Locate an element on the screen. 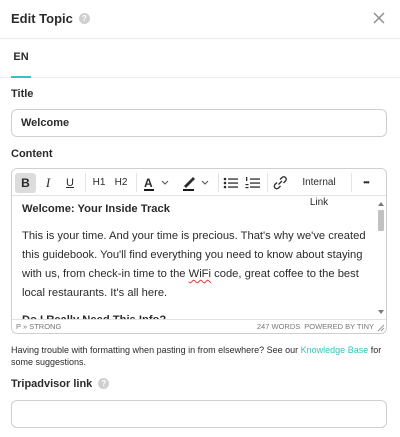 This screenshot has height=437, width=400. editor-toolbar: B I U H1 H2 A Internal Link ••• is located at coordinates (199, 188).